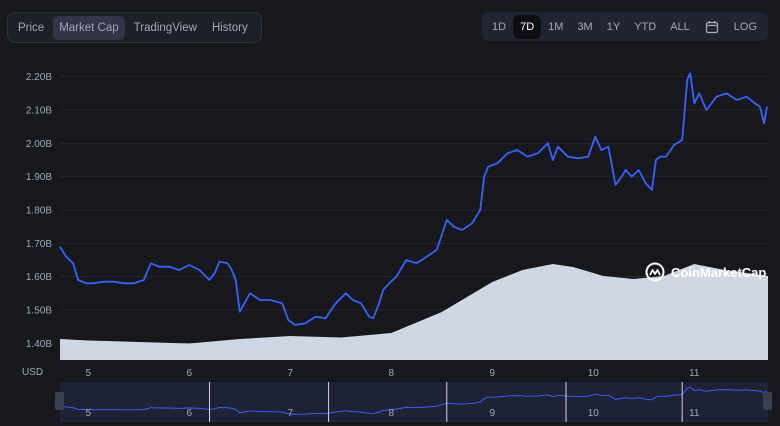 Image resolution: width=780 pixels, height=426 pixels. Describe the element at coordinates (189, 413) in the screenshot. I see `navigator-tick-label: 6` at that location.